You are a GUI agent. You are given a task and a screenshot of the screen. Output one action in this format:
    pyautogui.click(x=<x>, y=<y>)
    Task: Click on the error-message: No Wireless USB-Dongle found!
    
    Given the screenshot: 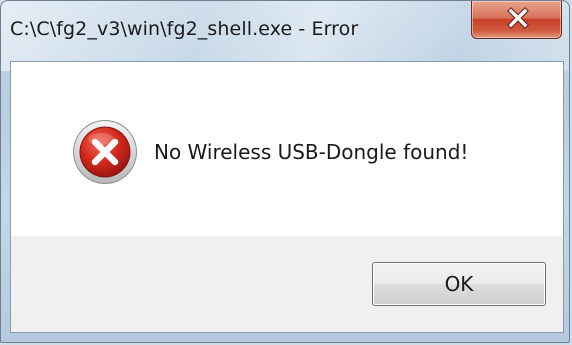 What is the action you would take?
    pyautogui.click(x=311, y=152)
    